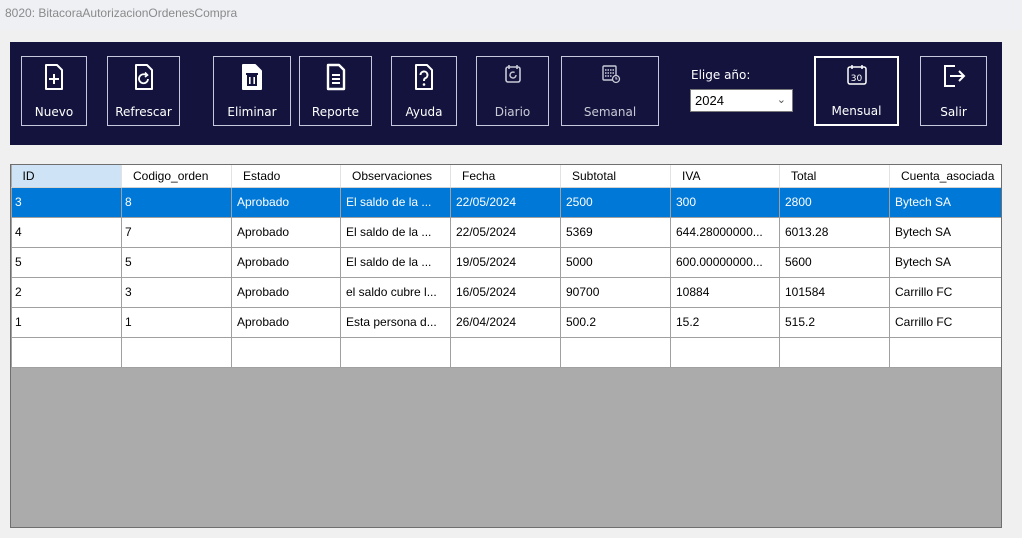  I want to click on calendar-day-text: 30, so click(856, 79).